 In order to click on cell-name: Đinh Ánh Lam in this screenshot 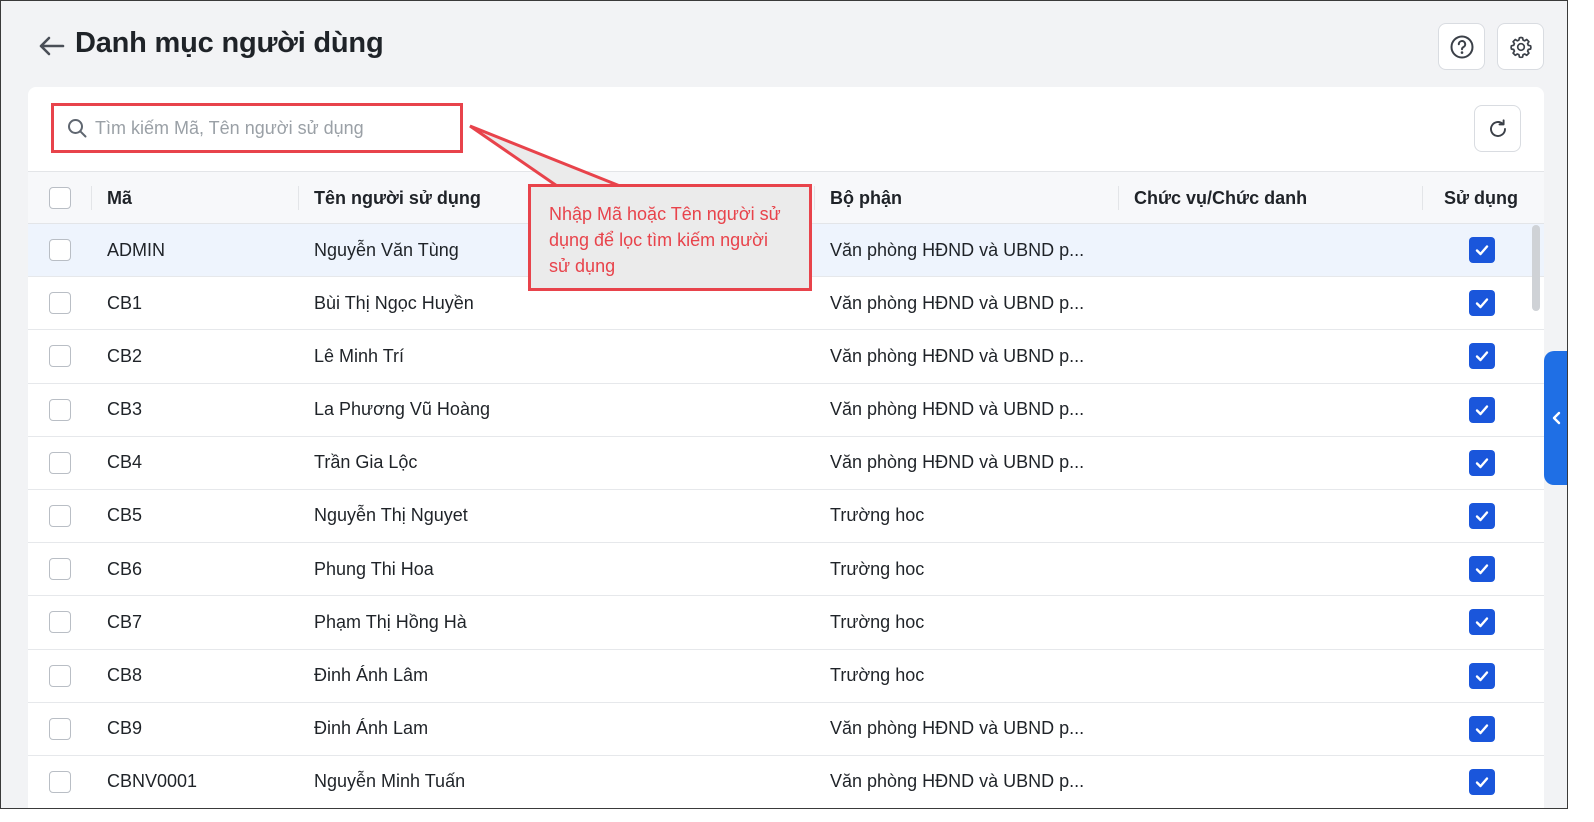, I will do `click(371, 728)`.